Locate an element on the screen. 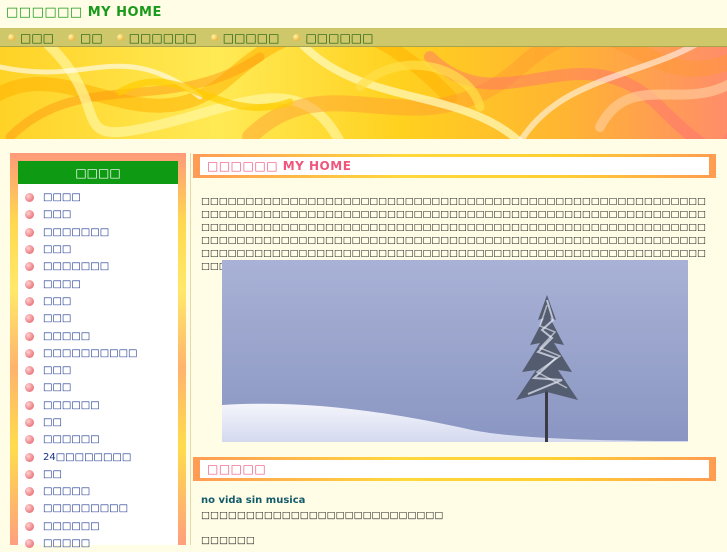 The height and width of the screenshot is (552, 727). column-divider is located at coordinates (190, 349).